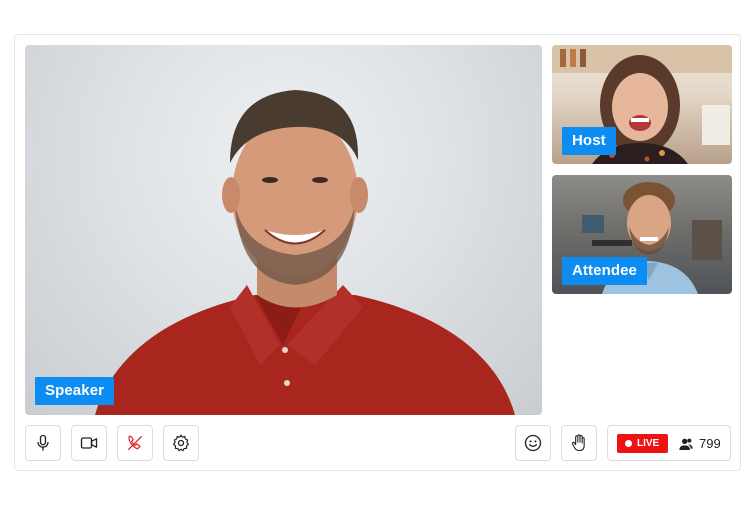  I want to click on speaker-name-tag: Speaker, so click(75, 391).